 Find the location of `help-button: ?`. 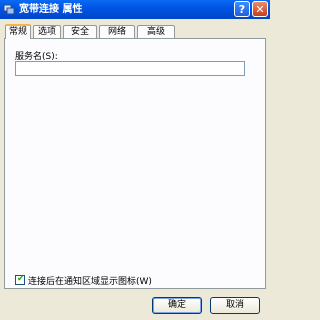

help-button: ? is located at coordinates (242, 9).